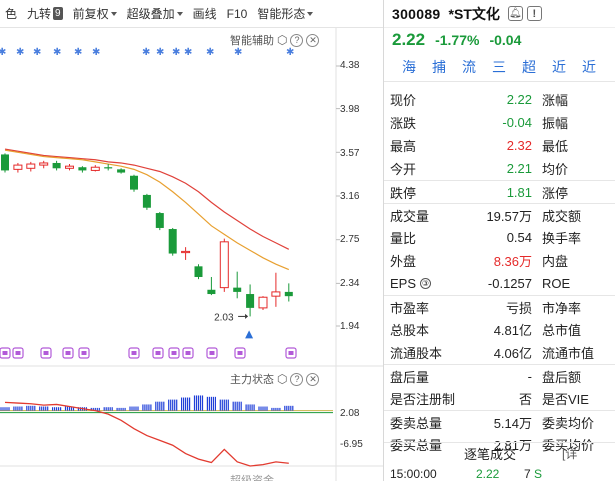 The height and width of the screenshot is (481, 615). What do you see at coordinates (555, 123) in the screenshot?
I see `quote-row-label-2: 振幅` at bounding box center [555, 123].